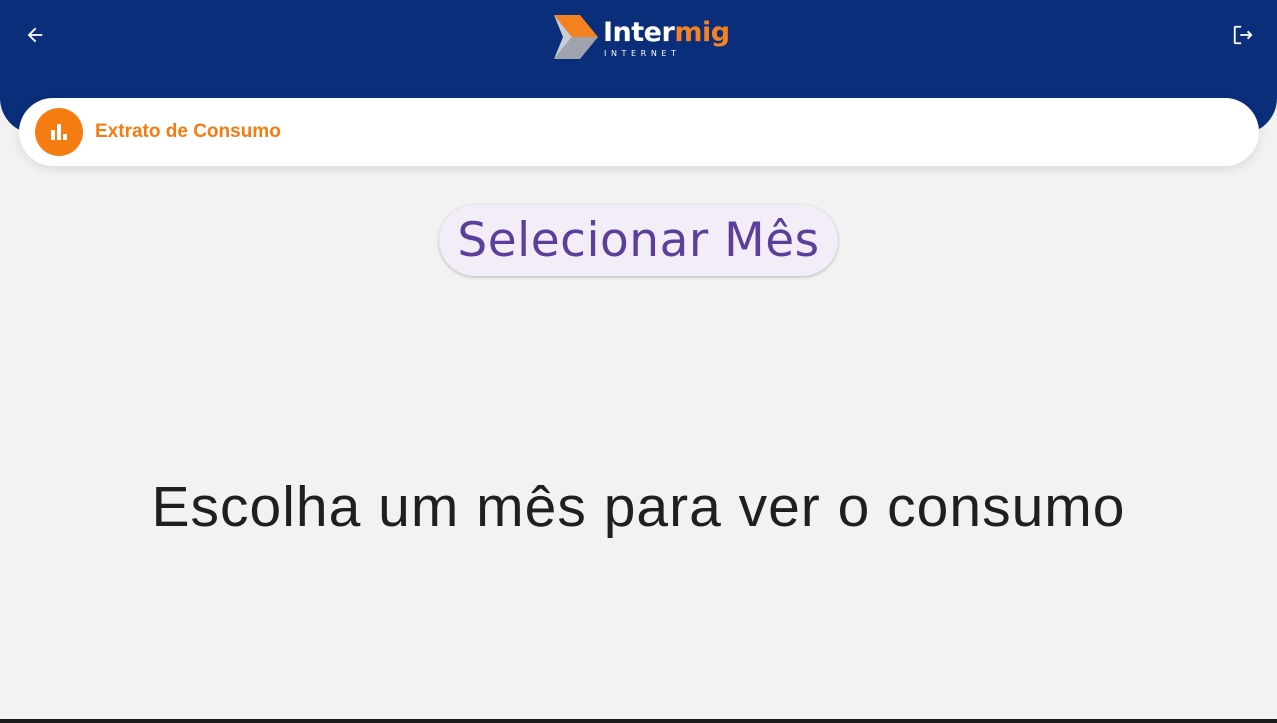 This screenshot has width=1277, height=723. I want to click on logout-button, so click(1243, 35).